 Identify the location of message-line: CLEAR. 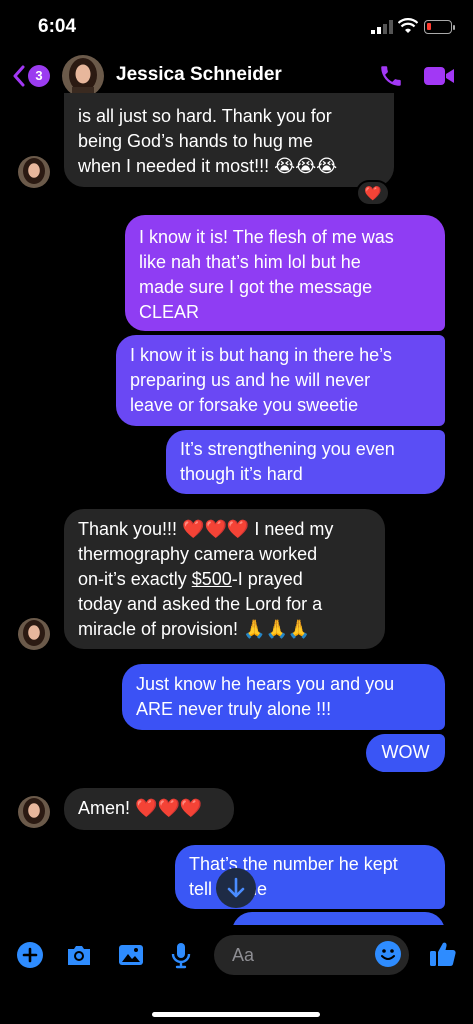
(169, 312).